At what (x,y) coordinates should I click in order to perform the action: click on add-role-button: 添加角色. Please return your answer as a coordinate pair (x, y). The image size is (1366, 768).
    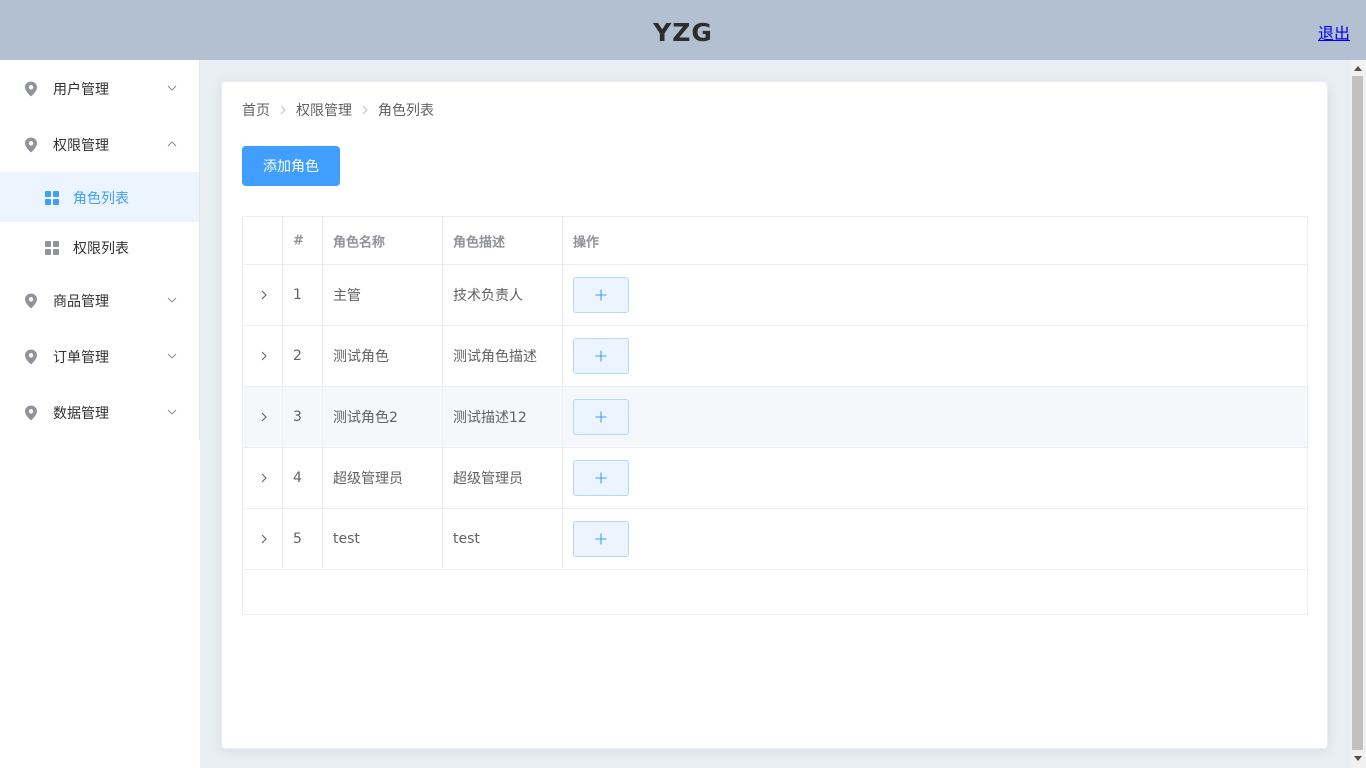
    Looking at the image, I should click on (291, 166).